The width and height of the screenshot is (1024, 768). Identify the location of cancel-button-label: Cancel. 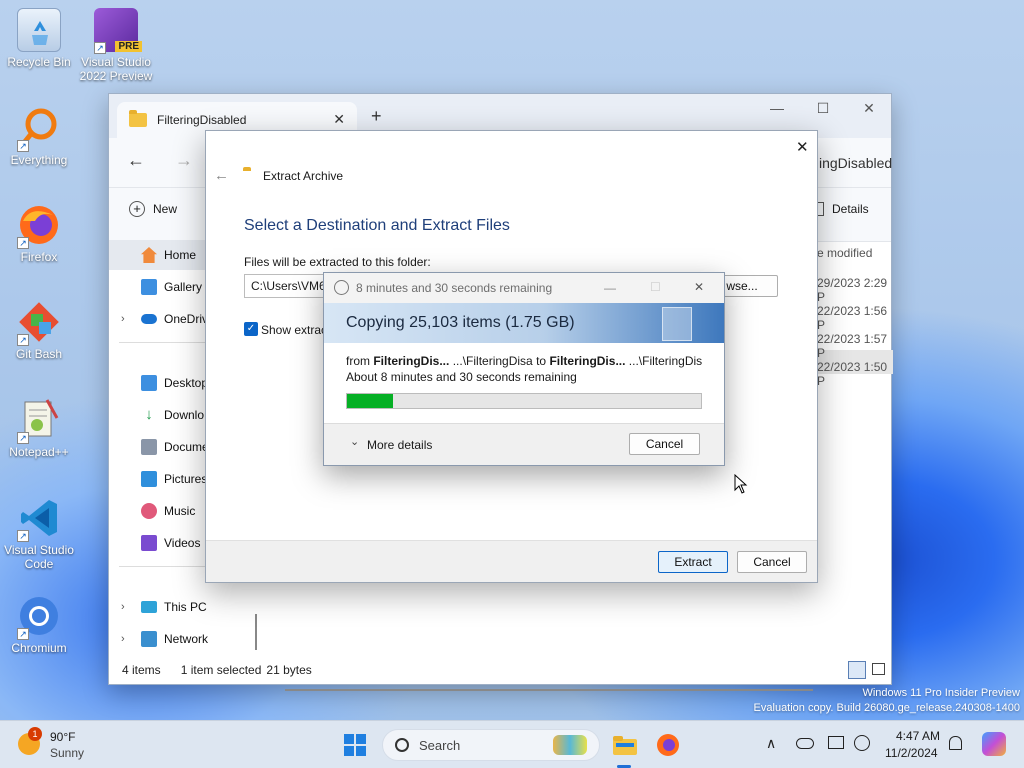
(772, 562).